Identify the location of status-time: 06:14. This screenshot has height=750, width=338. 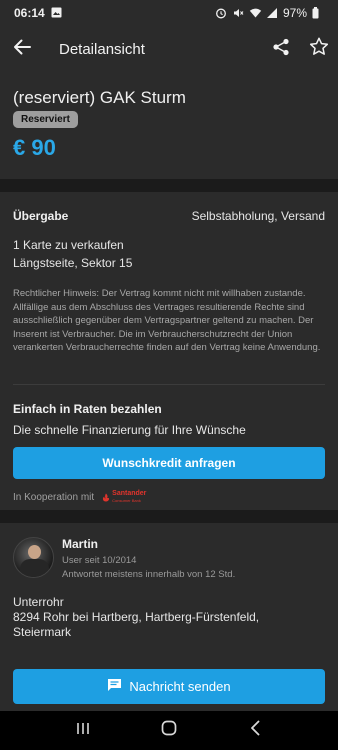
(29, 13).